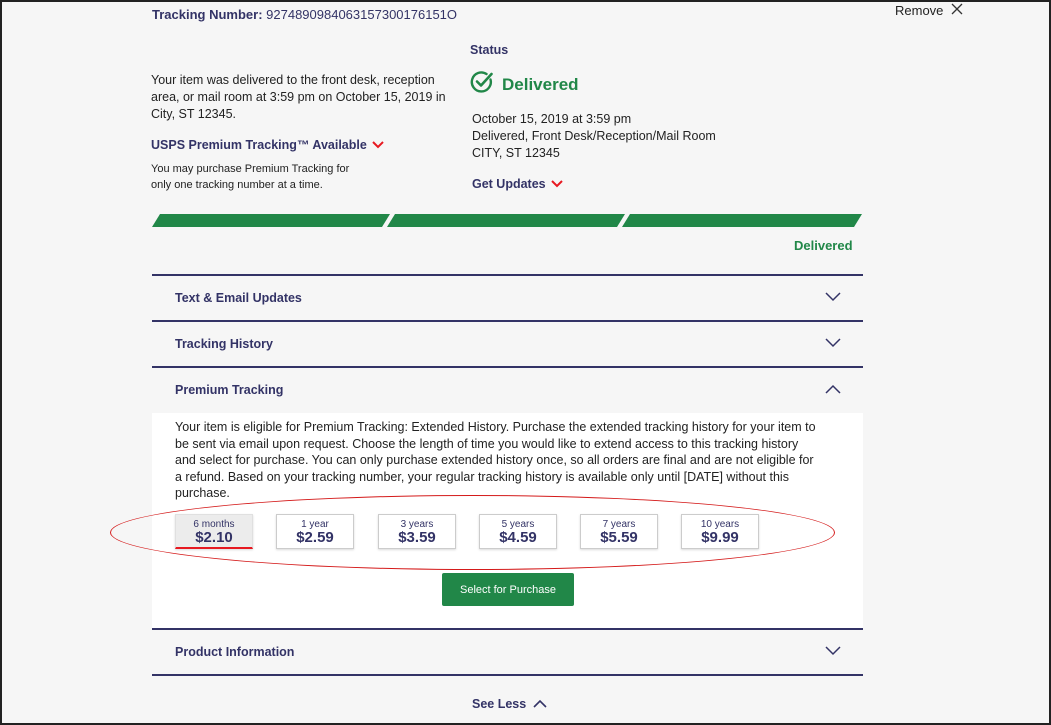 Image resolution: width=1051 pixels, height=725 pixels. I want to click on see-less-button: See Less, so click(509, 704).